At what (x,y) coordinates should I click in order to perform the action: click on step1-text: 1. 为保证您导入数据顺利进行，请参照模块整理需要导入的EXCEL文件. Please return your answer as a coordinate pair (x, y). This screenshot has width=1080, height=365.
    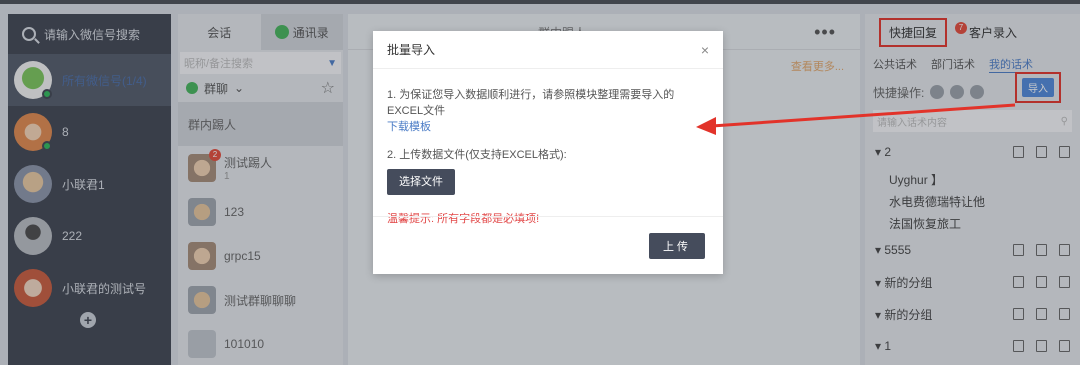
    Looking at the image, I should click on (531, 103).